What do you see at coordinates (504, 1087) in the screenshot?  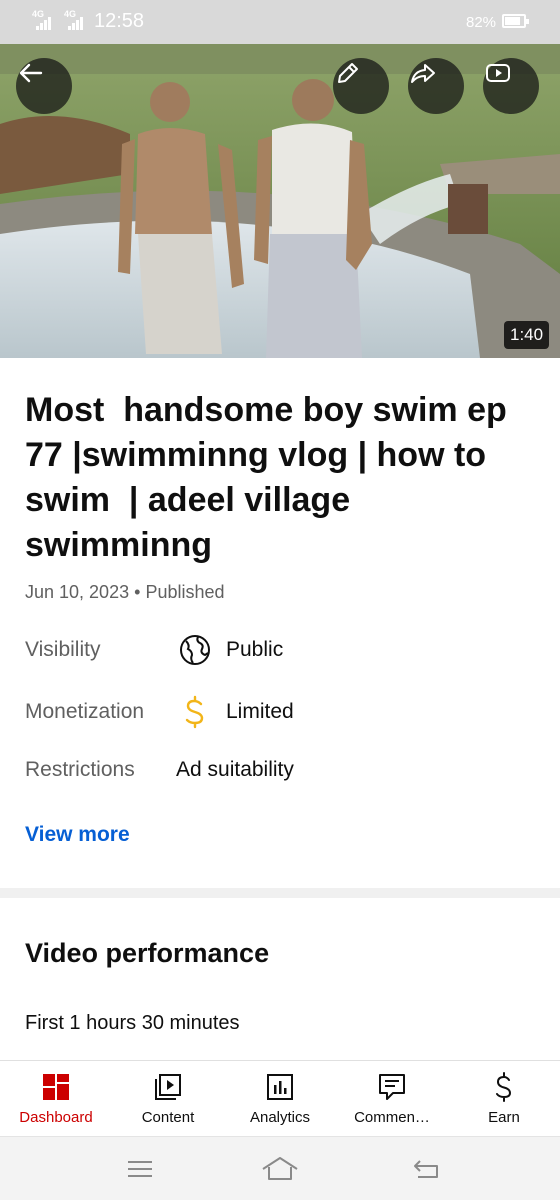 I see `earn-icon` at bounding box center [504, 1087].